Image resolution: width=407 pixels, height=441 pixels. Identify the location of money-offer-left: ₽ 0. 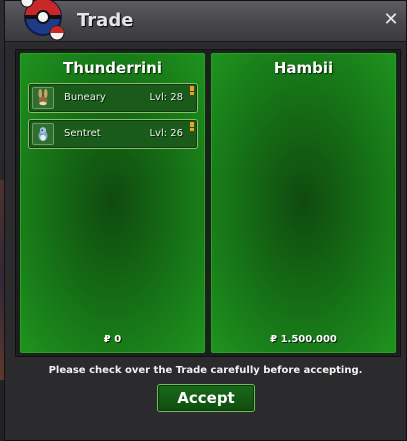
(112, 339).